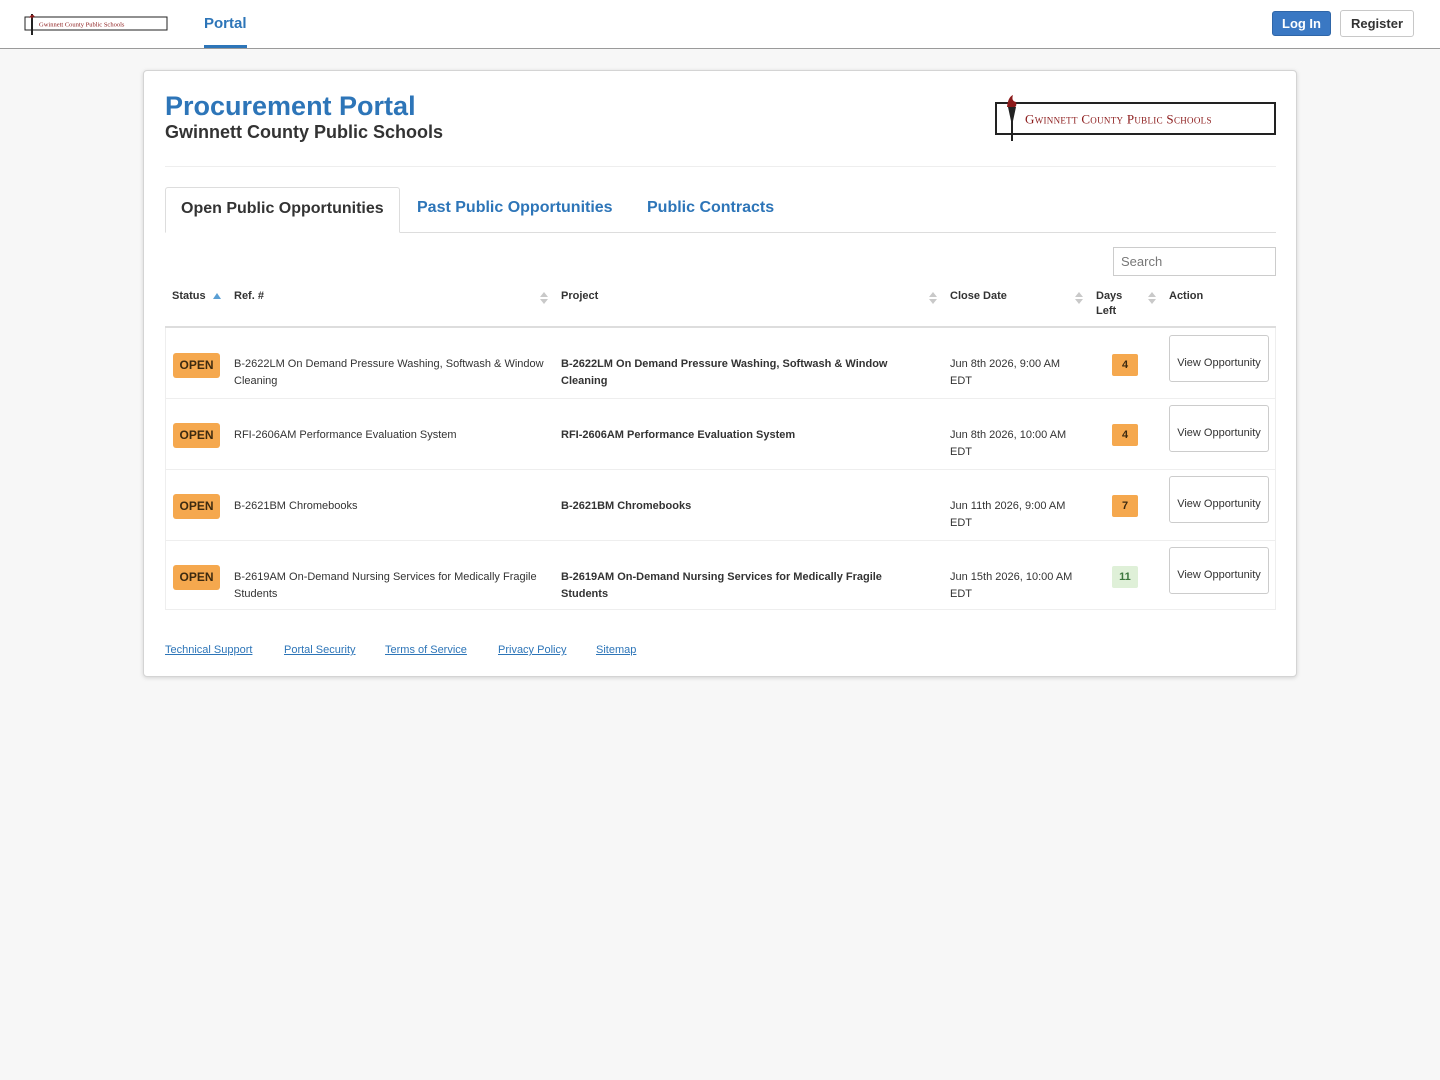 The image size is (1440, 1080). What do you see at coordinates (978, 296) in the screenshot?
I see `column-header-close-date: Close Date` at bounding box center [978, 296].